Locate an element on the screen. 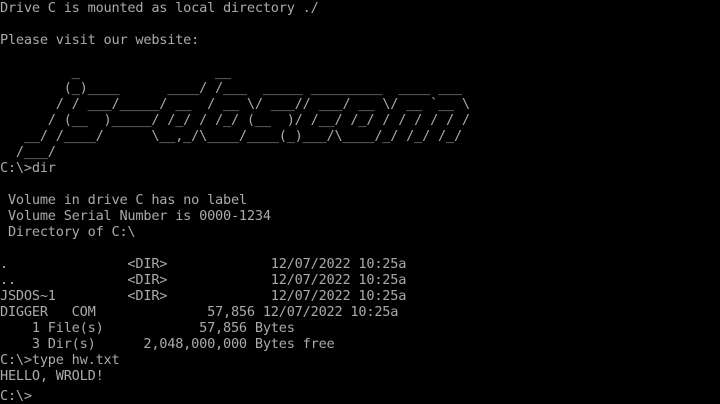  dir-count-line: 3 Dir(s) 2,048,000,000 Bytes free is located at coordinates (167, 344).